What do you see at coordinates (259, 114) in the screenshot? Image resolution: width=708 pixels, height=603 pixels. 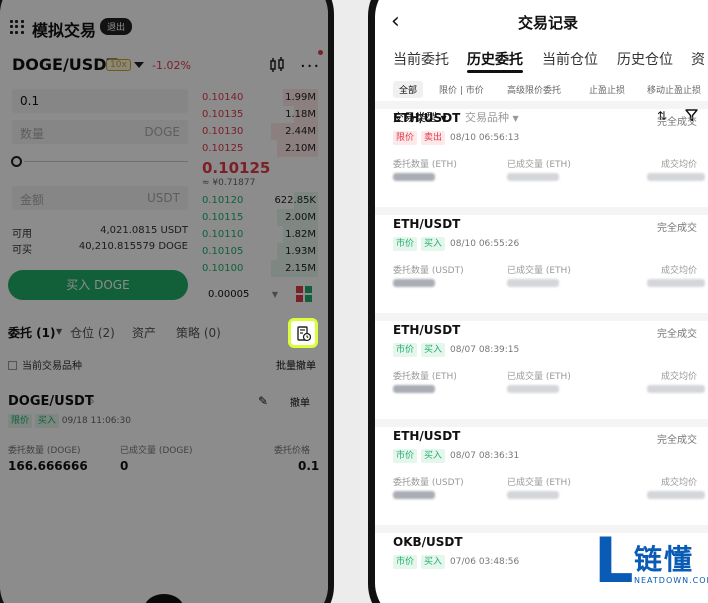 I see `ask-row: 0.10135 1.18M` at bounding box center [259, 114].